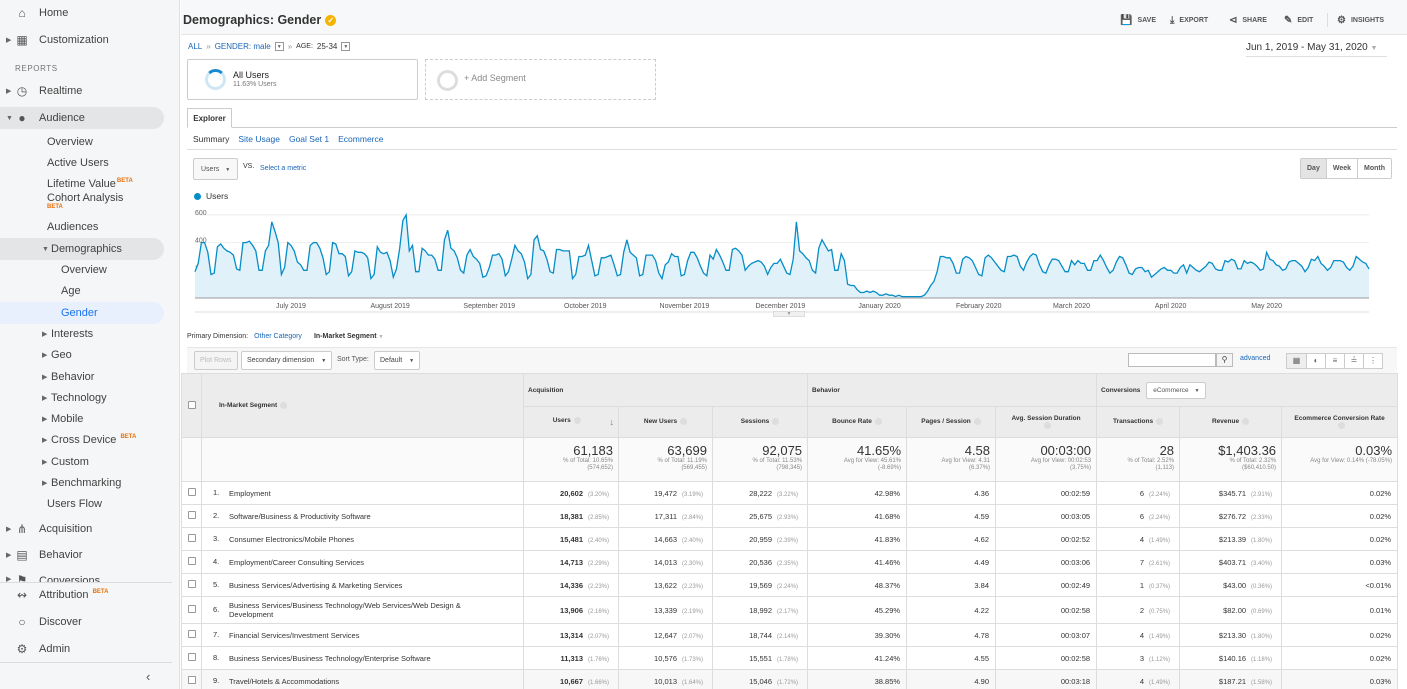  What do you see at coordinates (1316, 49) in the screenshot?
I see `date-range-picker: Jun 1, 2019 - May 31, 2020 ▼` at bounding box center [1316, 49].